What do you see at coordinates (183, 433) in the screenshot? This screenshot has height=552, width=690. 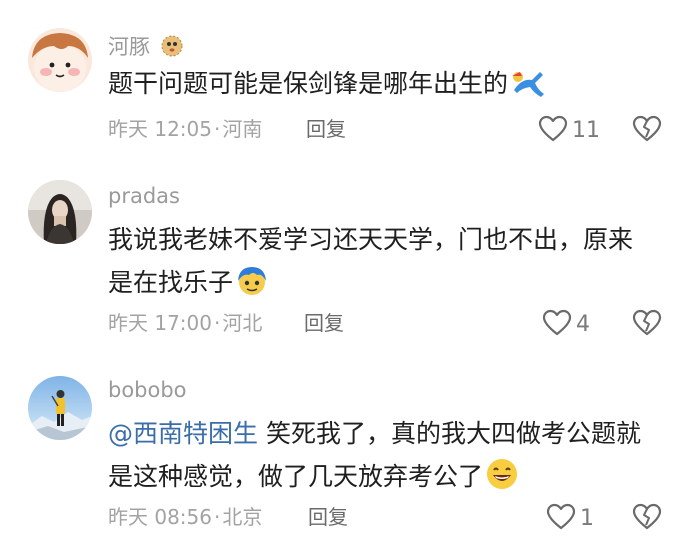 I see `mention-link: @西南特困生` at bounding box center [183, 433].